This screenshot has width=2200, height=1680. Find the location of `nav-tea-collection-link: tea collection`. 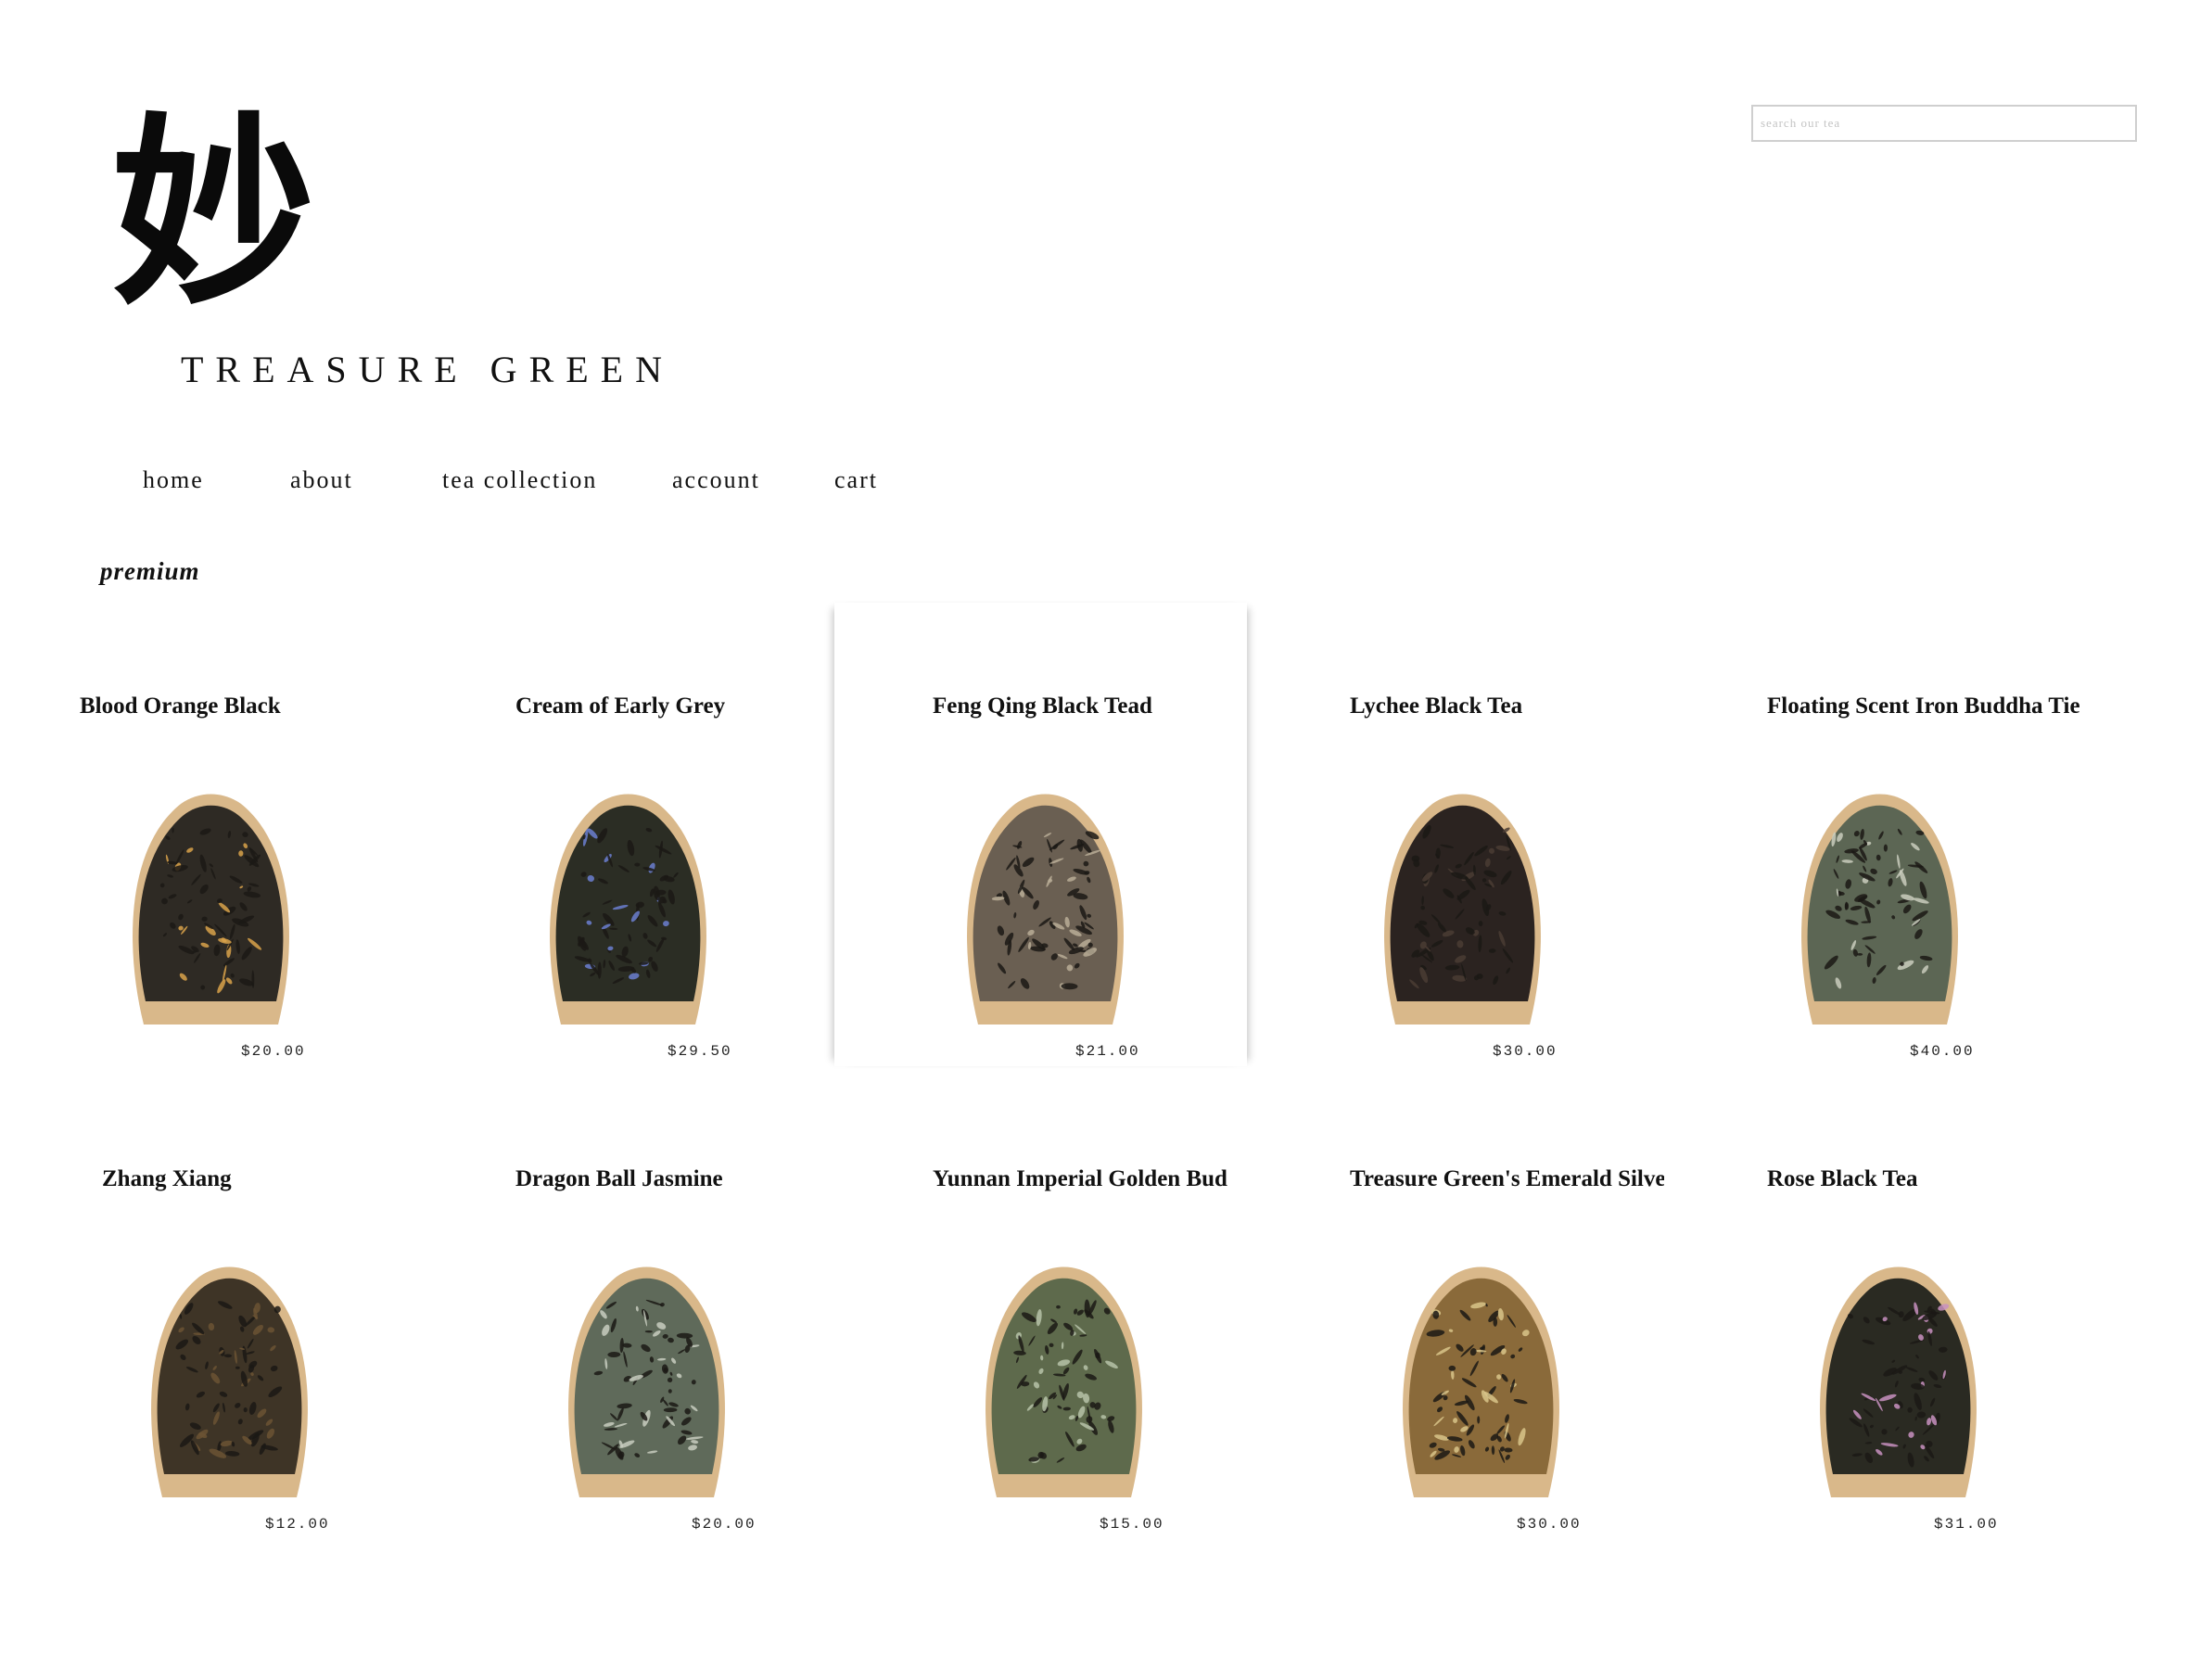

nav-tea-collection-link: tea collection is located at coordinates (519, 480).